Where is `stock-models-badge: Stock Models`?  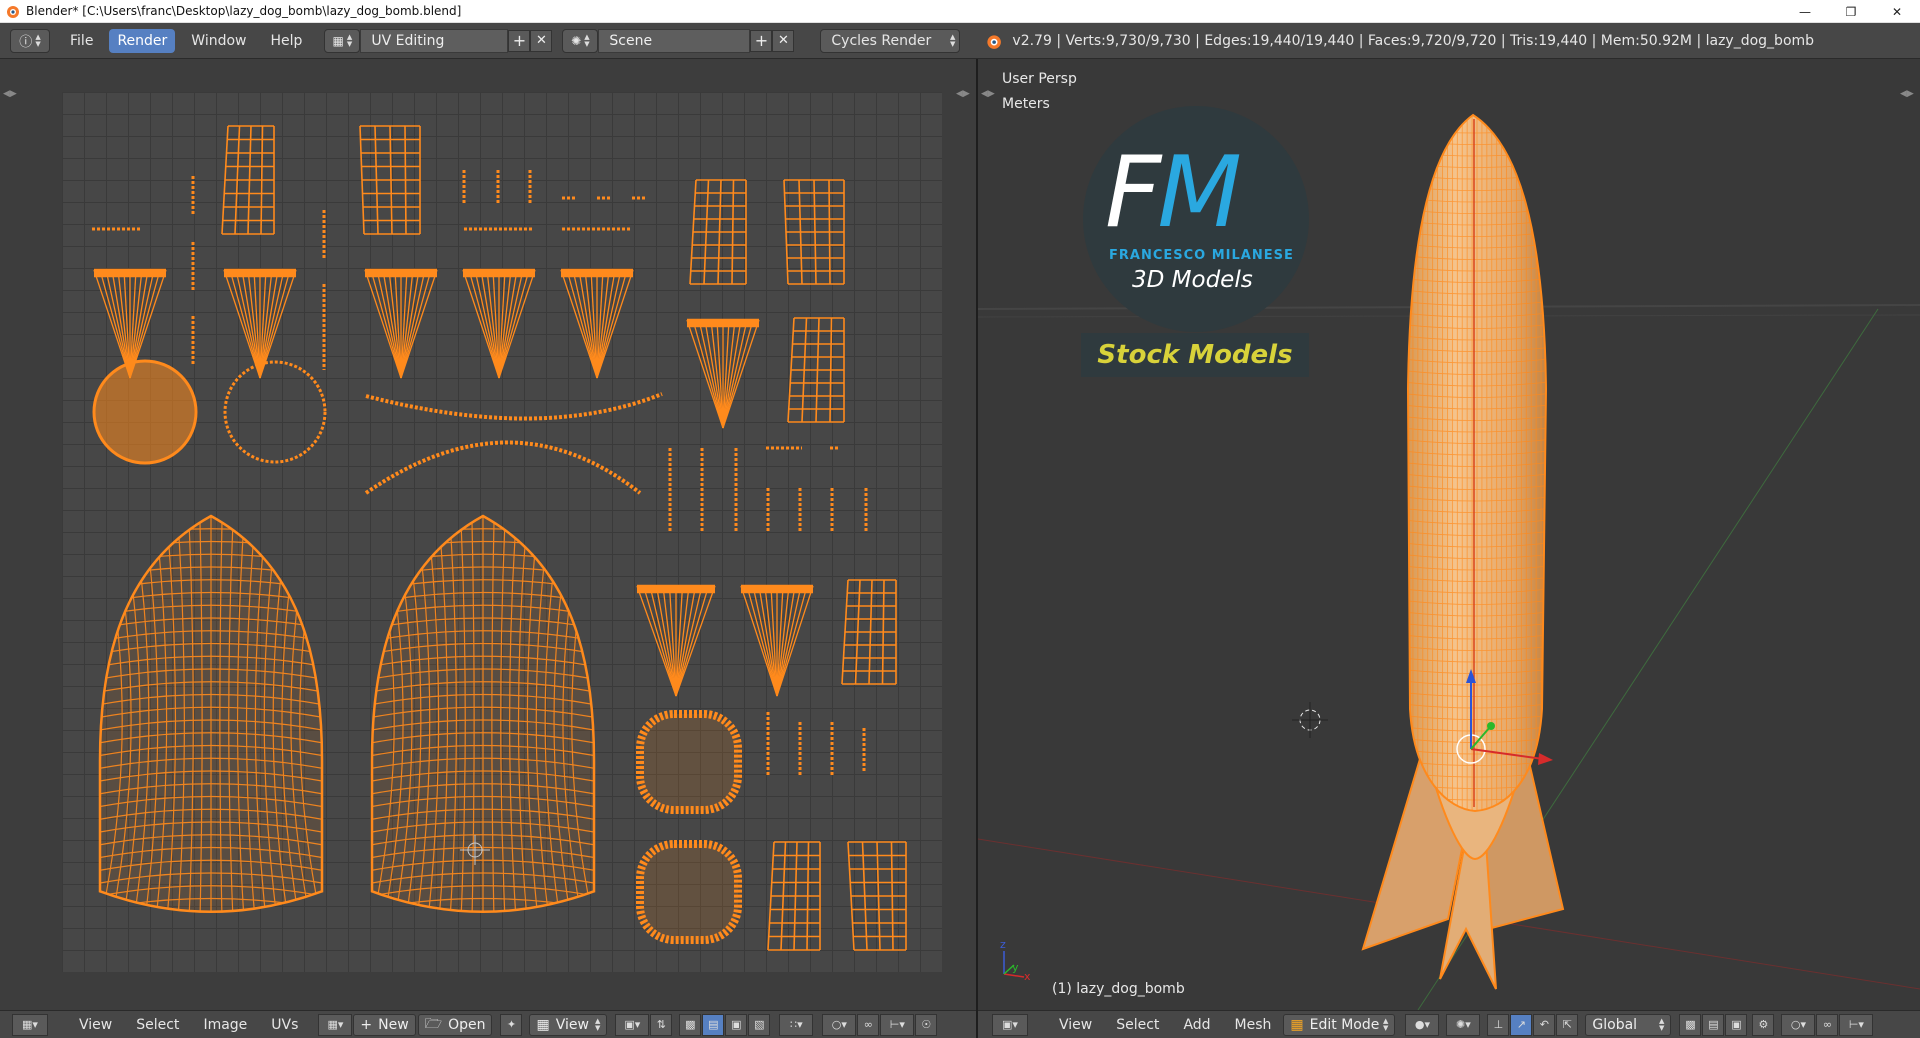 stock-models-badge: Stock Models is located at coordinates (1195, 355).